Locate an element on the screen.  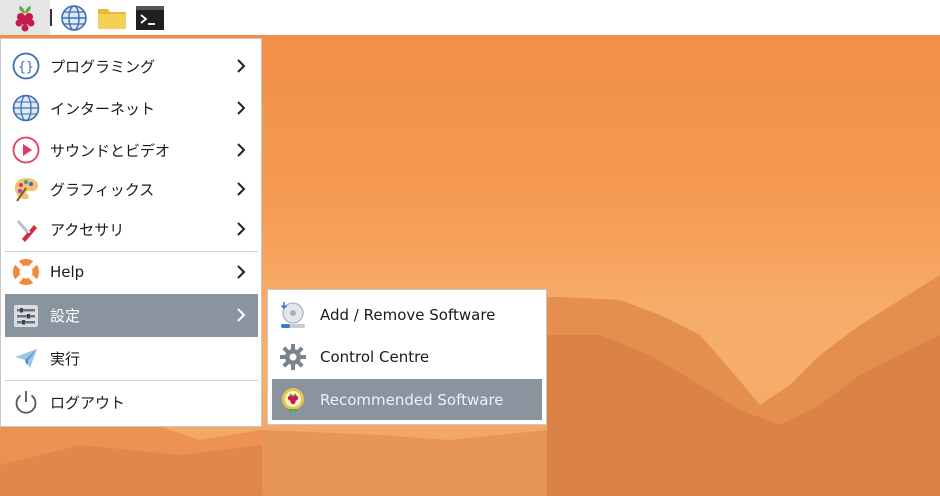
file-manager-launcher is located at coordinates (112, 17).